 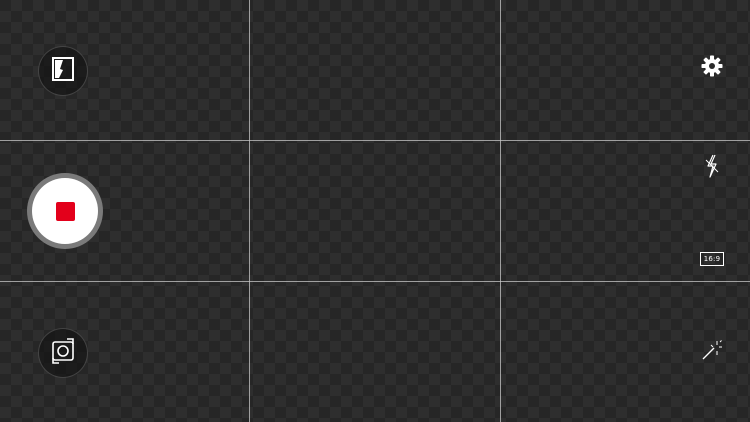 I want to click on effects-button, so click(x=712, y=352).